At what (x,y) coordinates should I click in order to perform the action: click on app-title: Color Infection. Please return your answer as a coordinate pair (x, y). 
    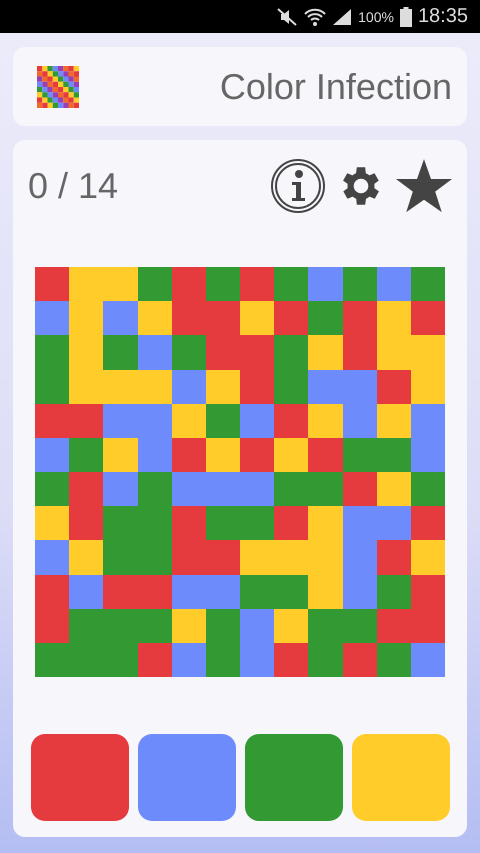
    Looking at the image, I should click on (336, 87).